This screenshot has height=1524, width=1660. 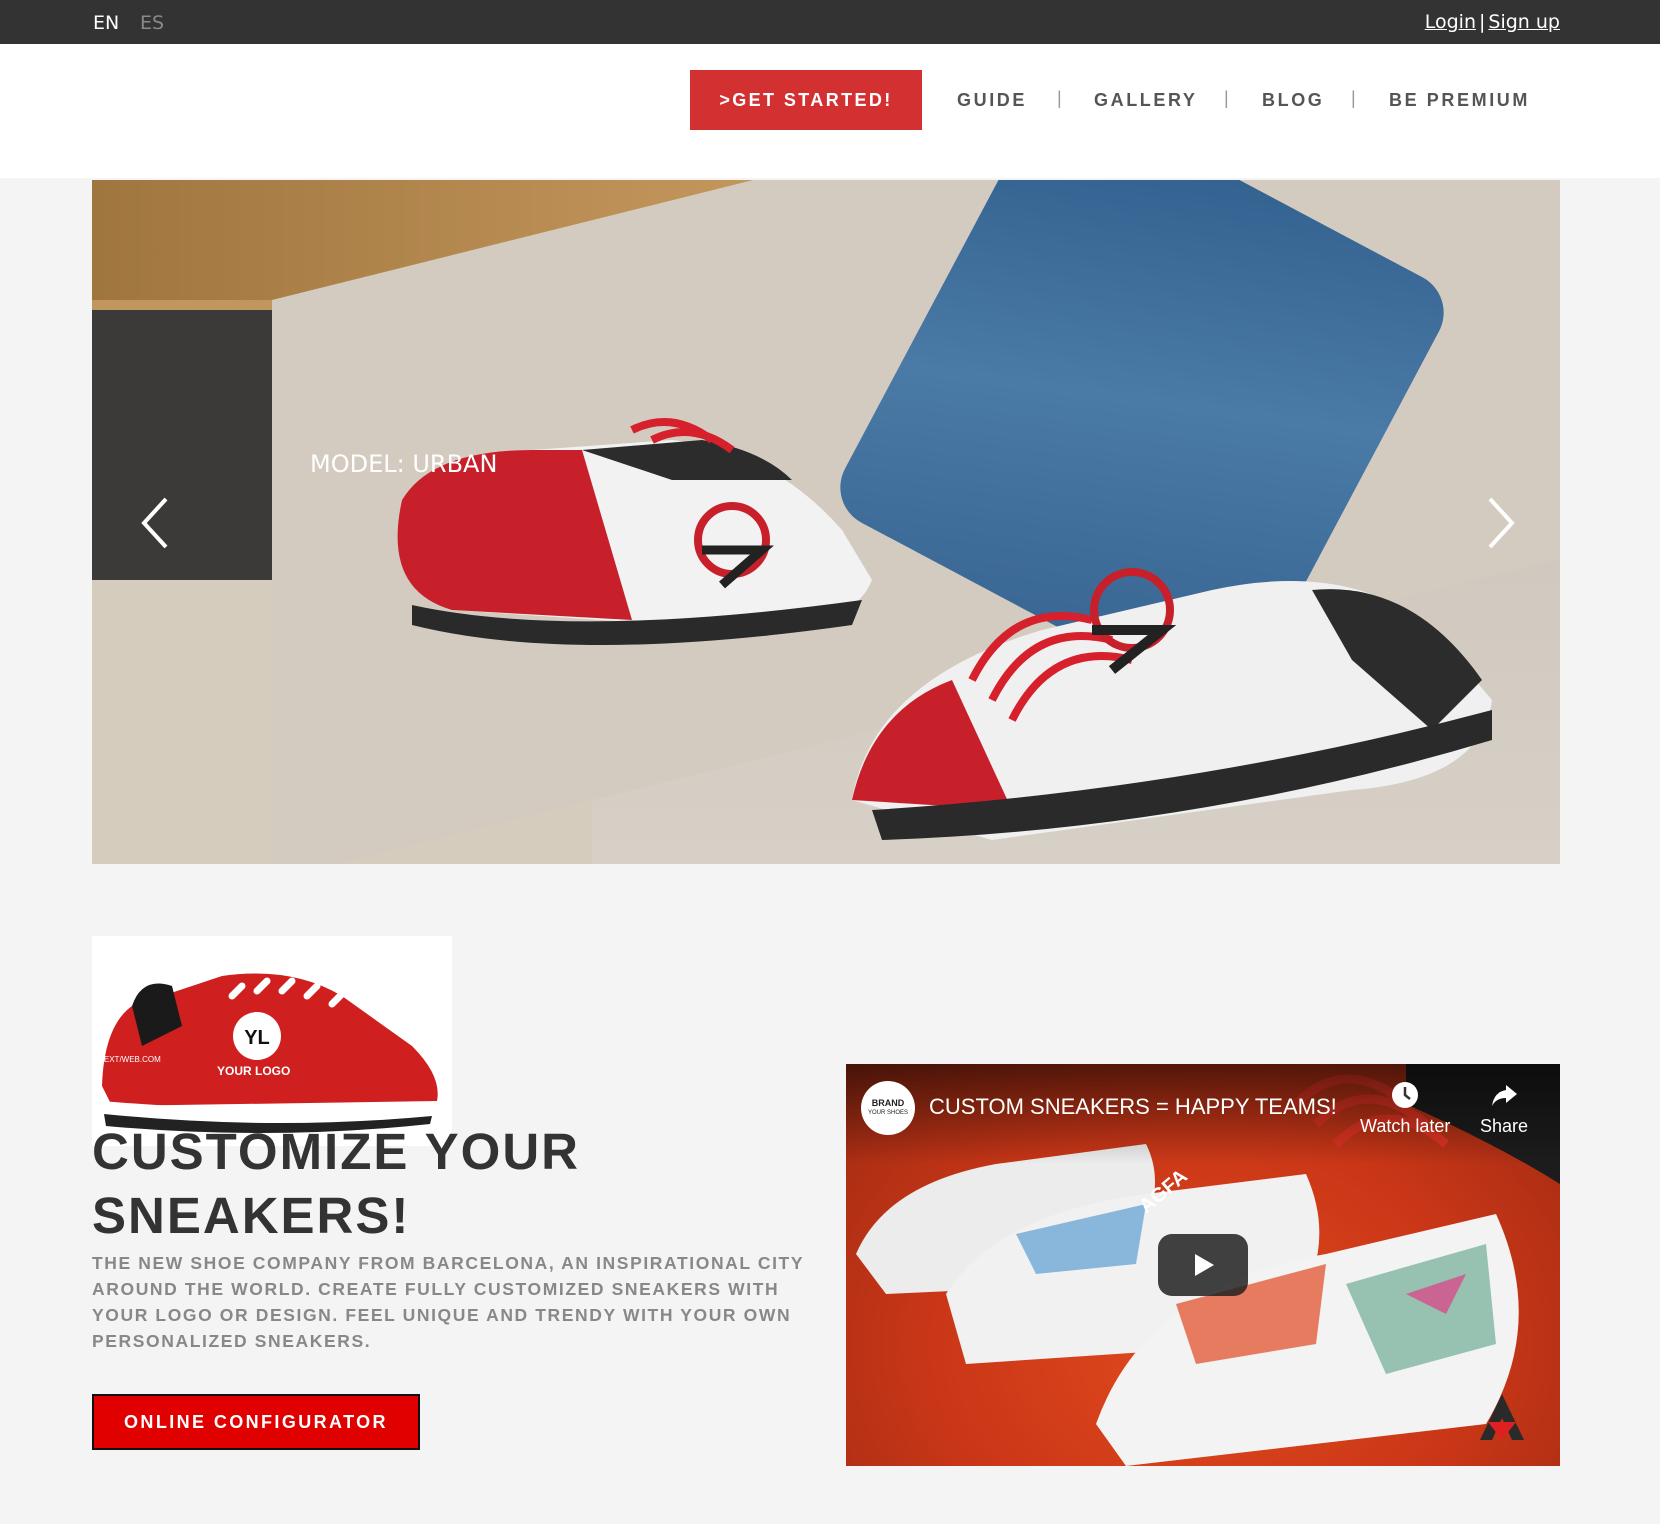 I want to click on channel-name-line1: BRAND, so click(x=888, y=1103).